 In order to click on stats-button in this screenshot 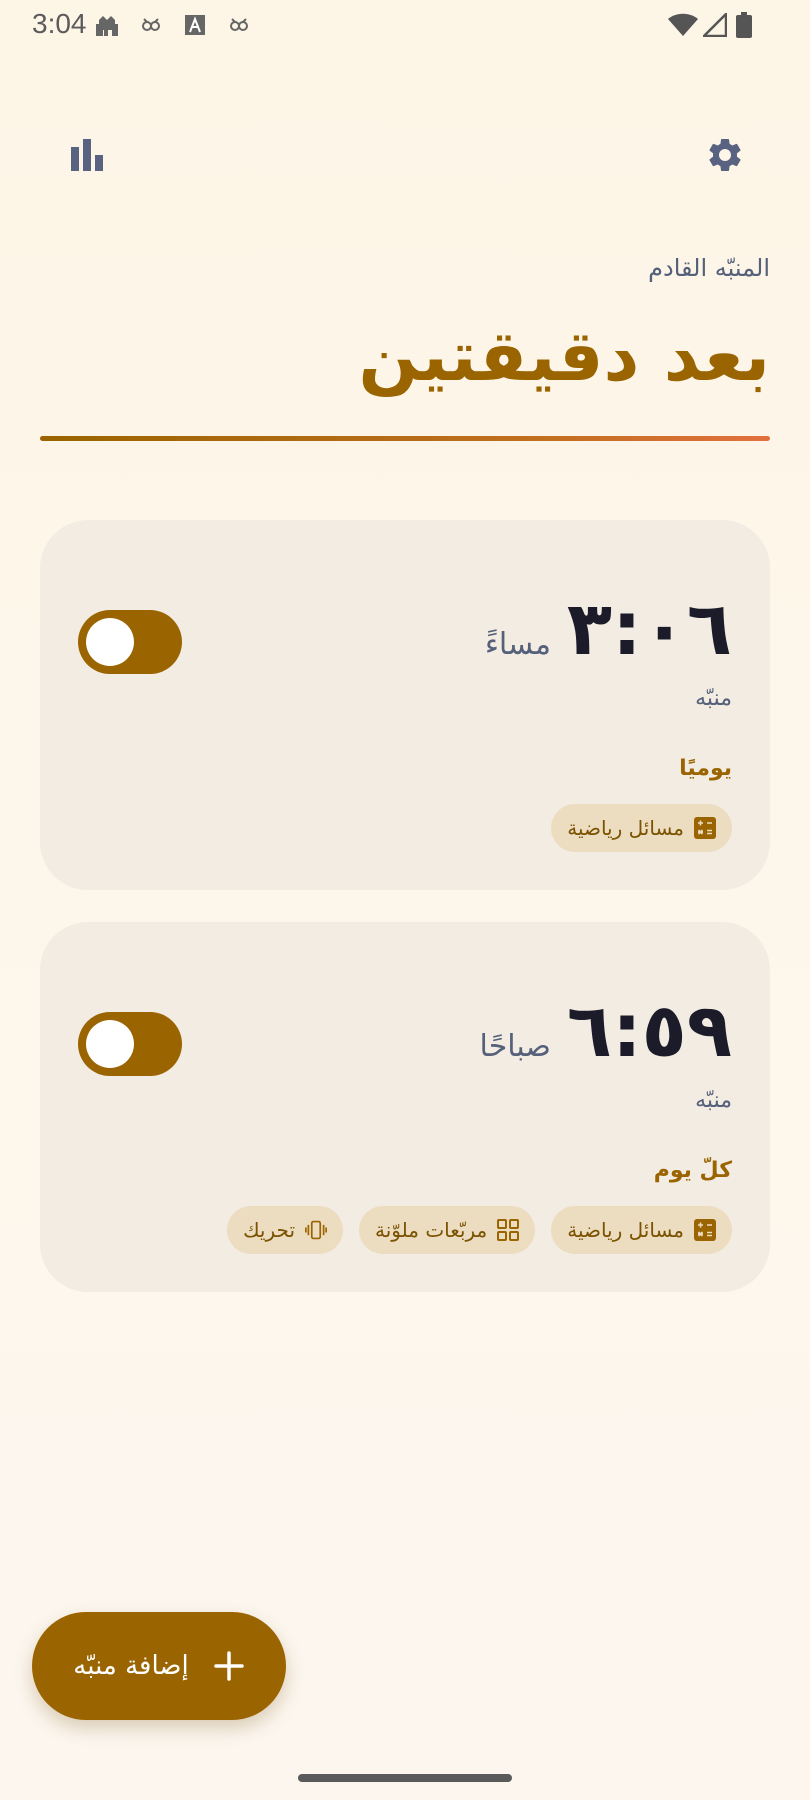, I will do `click(87, 157)`.